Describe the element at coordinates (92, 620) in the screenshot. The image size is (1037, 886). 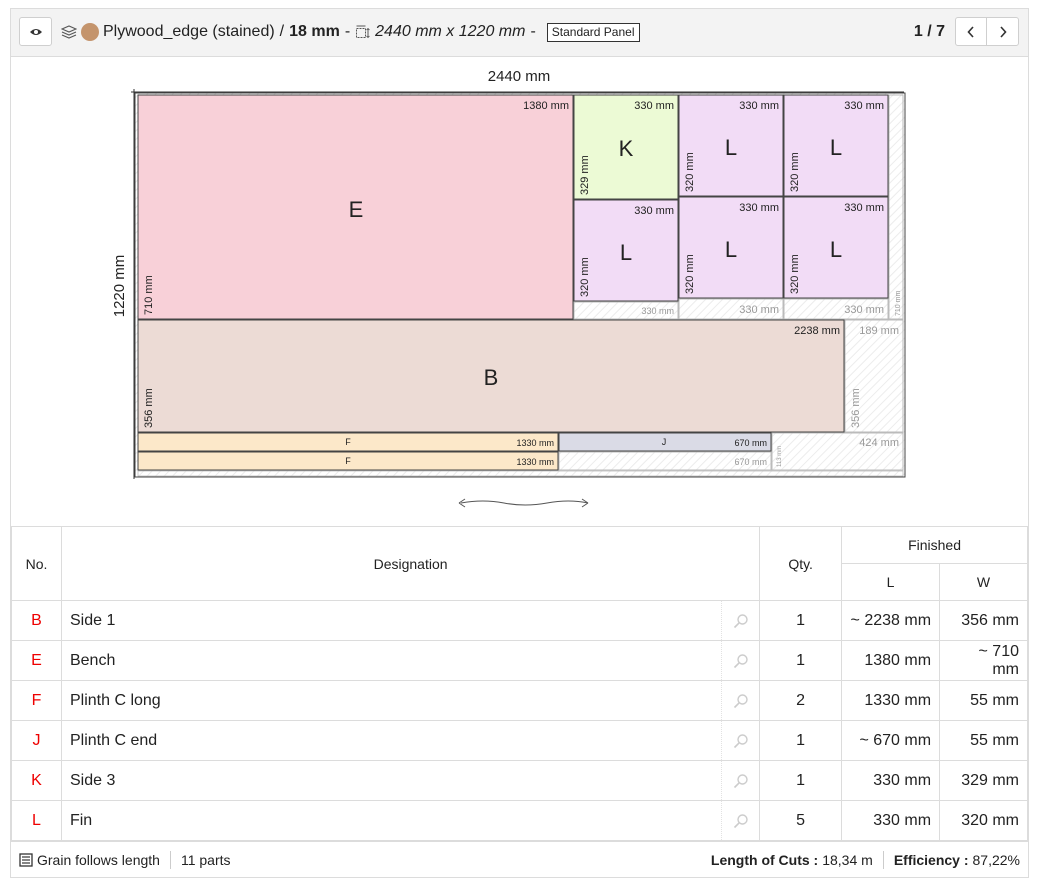
I see `part-designation: Side 1` at that location.